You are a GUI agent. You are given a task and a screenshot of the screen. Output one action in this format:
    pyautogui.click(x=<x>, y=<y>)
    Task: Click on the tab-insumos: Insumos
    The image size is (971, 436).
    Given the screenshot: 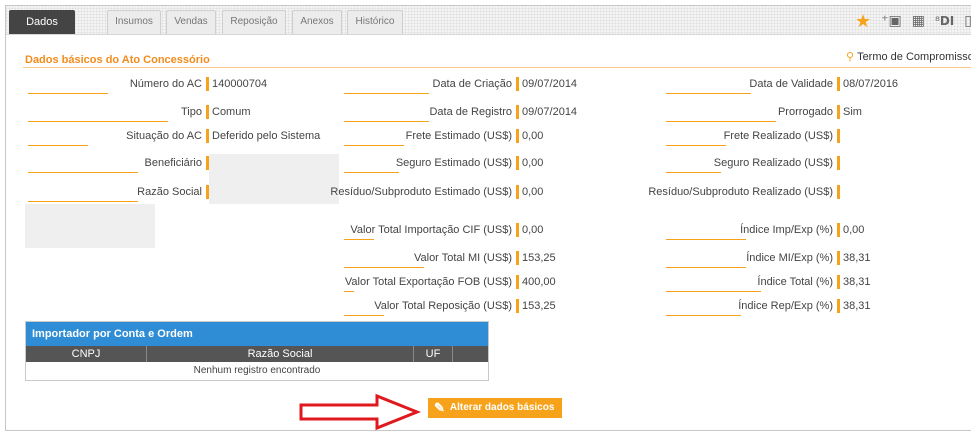 What is the action you would take?
    pyautogui.click(x=134, y=22)
    